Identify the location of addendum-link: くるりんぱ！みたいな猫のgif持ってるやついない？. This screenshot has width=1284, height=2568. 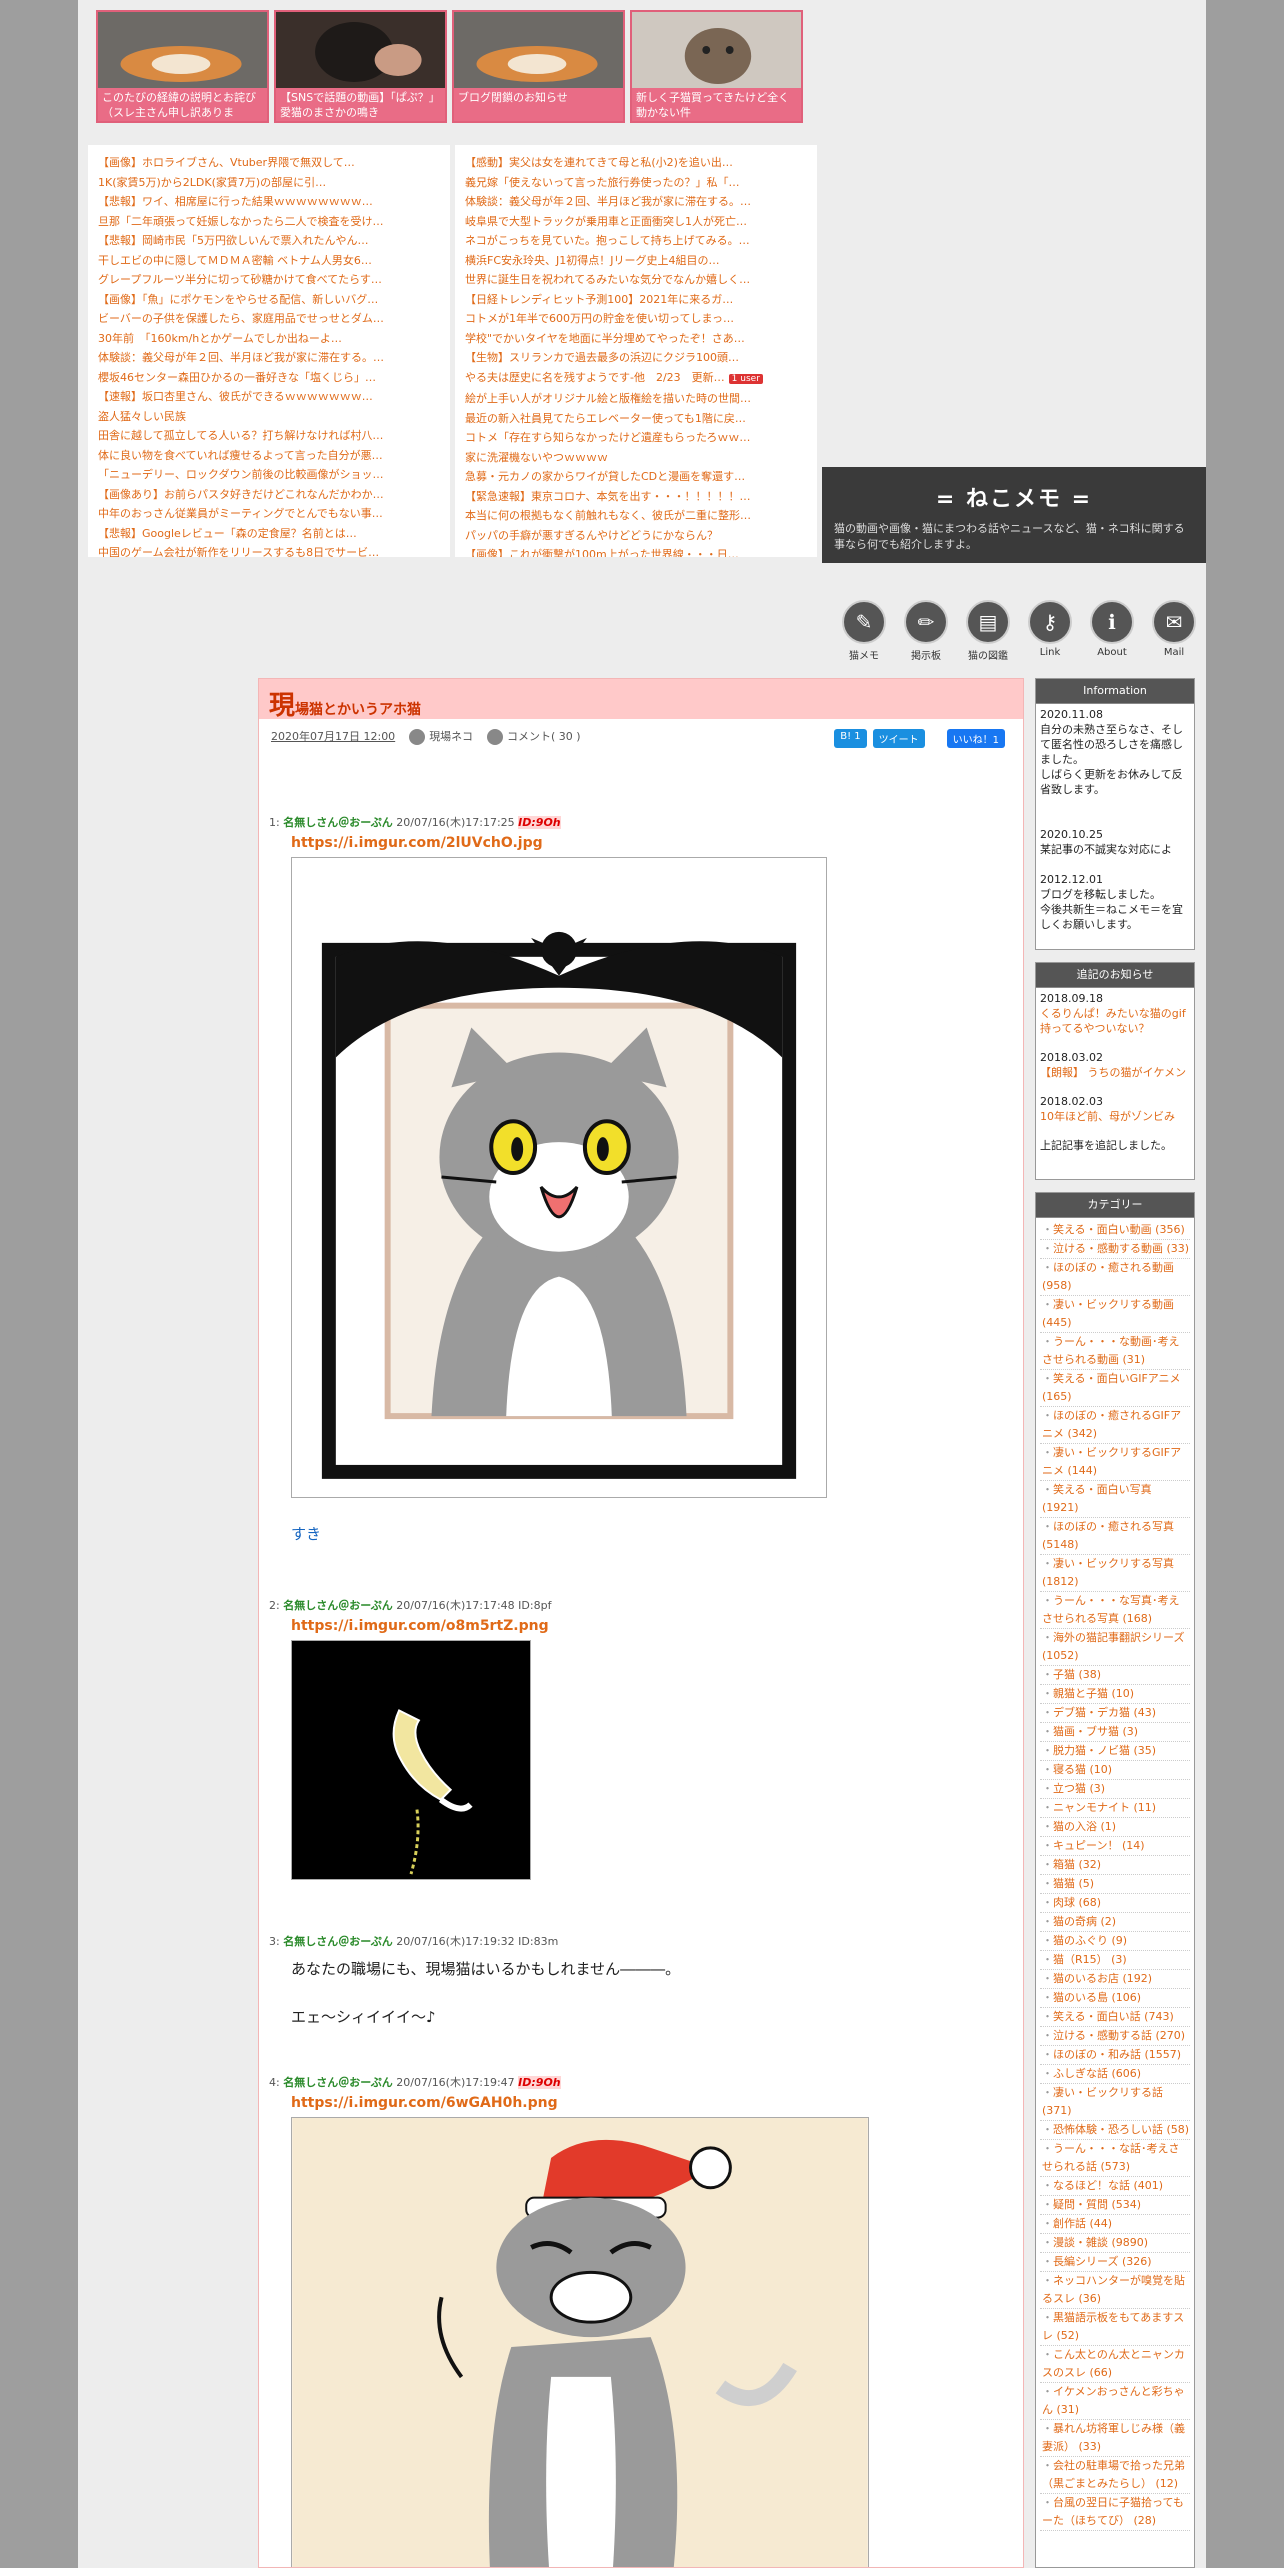
(1115, 1021).